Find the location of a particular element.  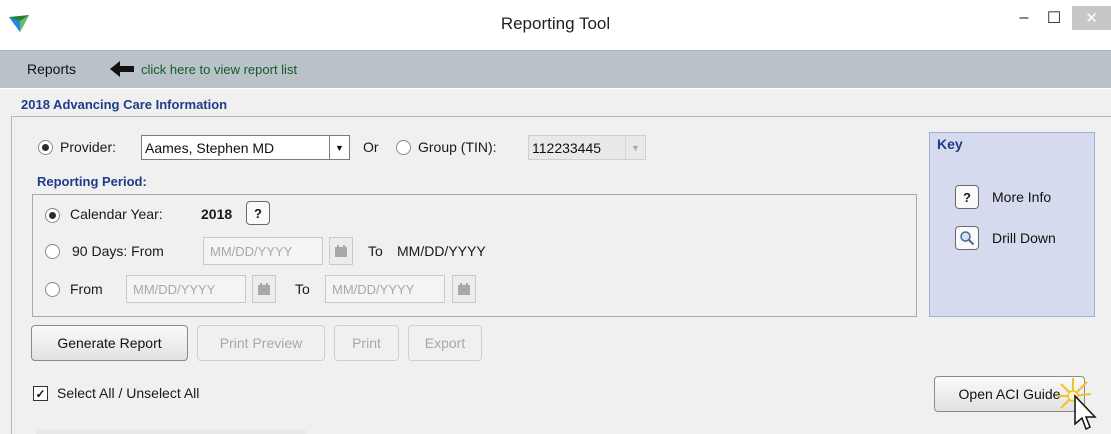

days90-label: 90 Days: From is located at coordinates (118, 251).